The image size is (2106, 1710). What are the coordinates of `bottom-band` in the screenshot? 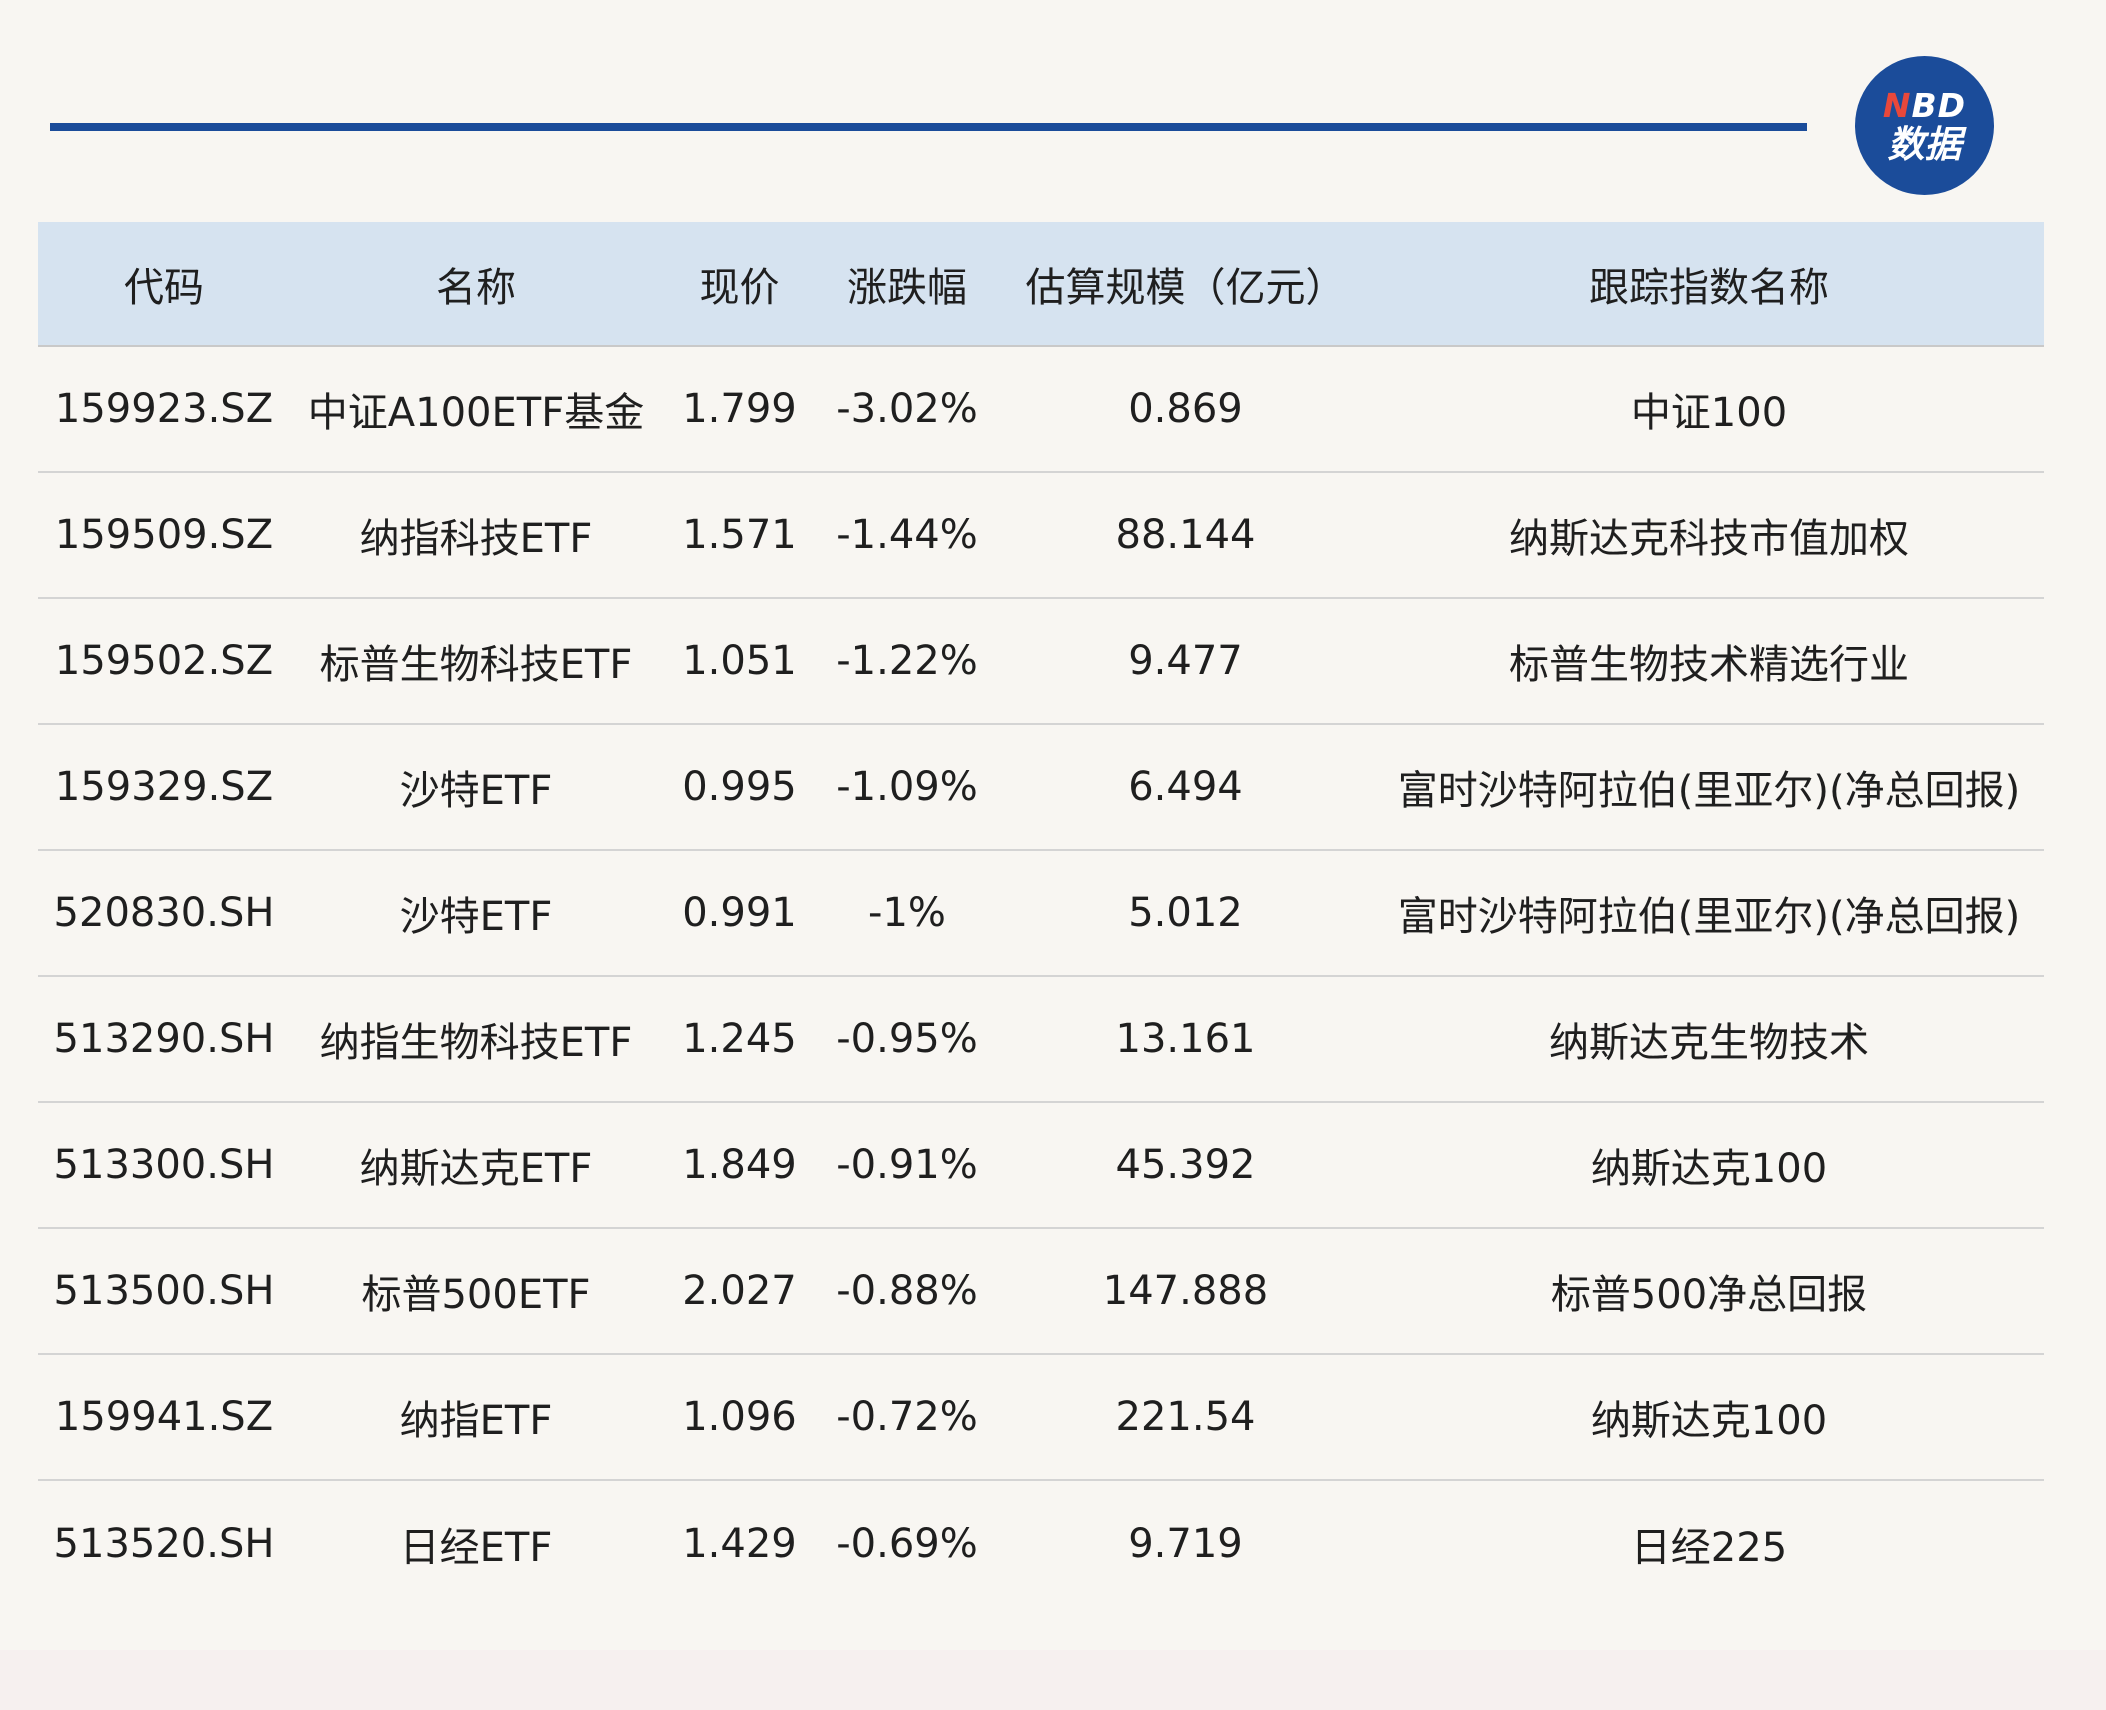 It's located at (1053, 1680).